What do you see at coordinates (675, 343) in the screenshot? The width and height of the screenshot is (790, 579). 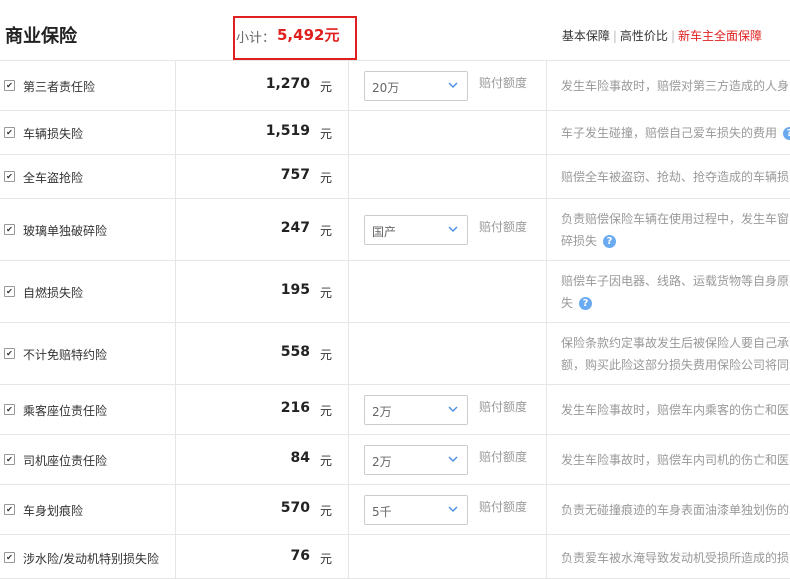 I see `description-line-1: 保险条款约定事故发生后被保险人要自己承` at bounding box center [675, 343].